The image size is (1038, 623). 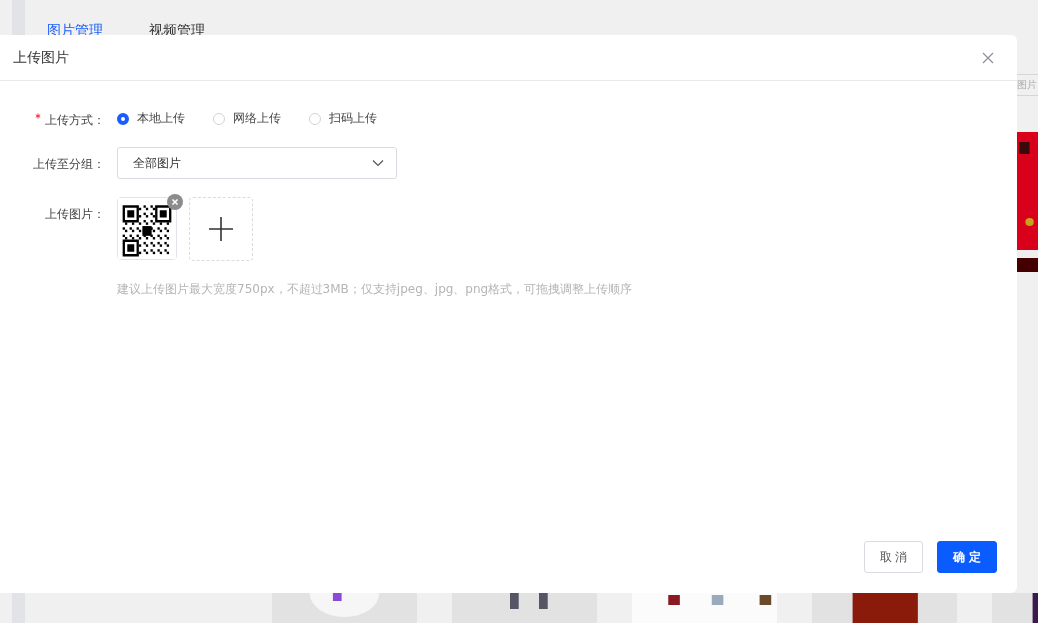 I want to click on radio-option: 扫码上传, so click(x=343, y=118).